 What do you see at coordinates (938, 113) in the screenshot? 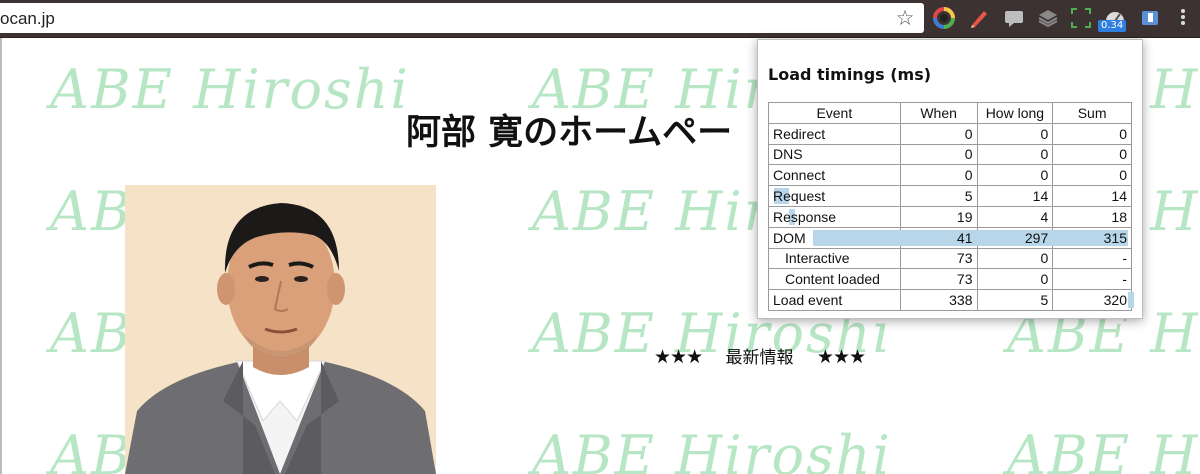
I see `column-header-when: When` at bounding box center [938, 113].